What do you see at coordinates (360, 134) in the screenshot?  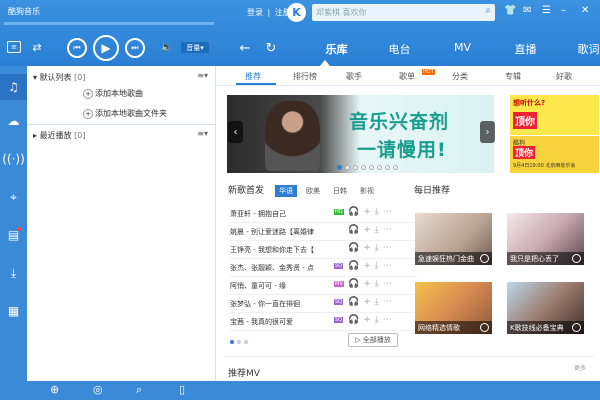 I see `main-banner: 音乐兴奋剂 一请慢用!` at bounding box center [360, 134].